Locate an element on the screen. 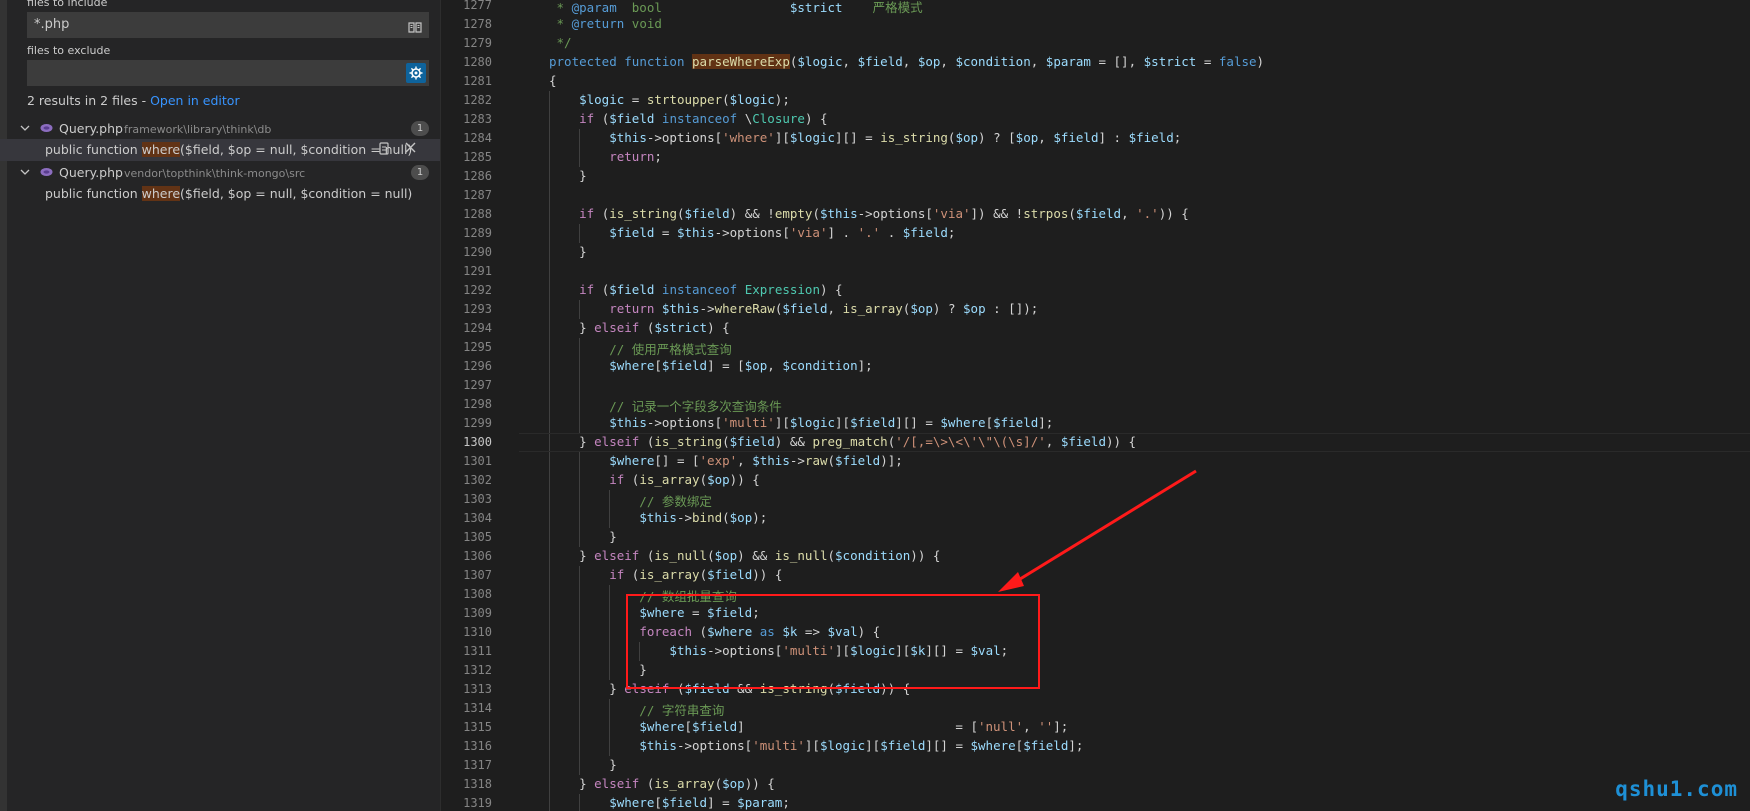 Image resolution: width=1750 pixels, height=811 pixels. code-line: return; is located at coordinates (635, 156).